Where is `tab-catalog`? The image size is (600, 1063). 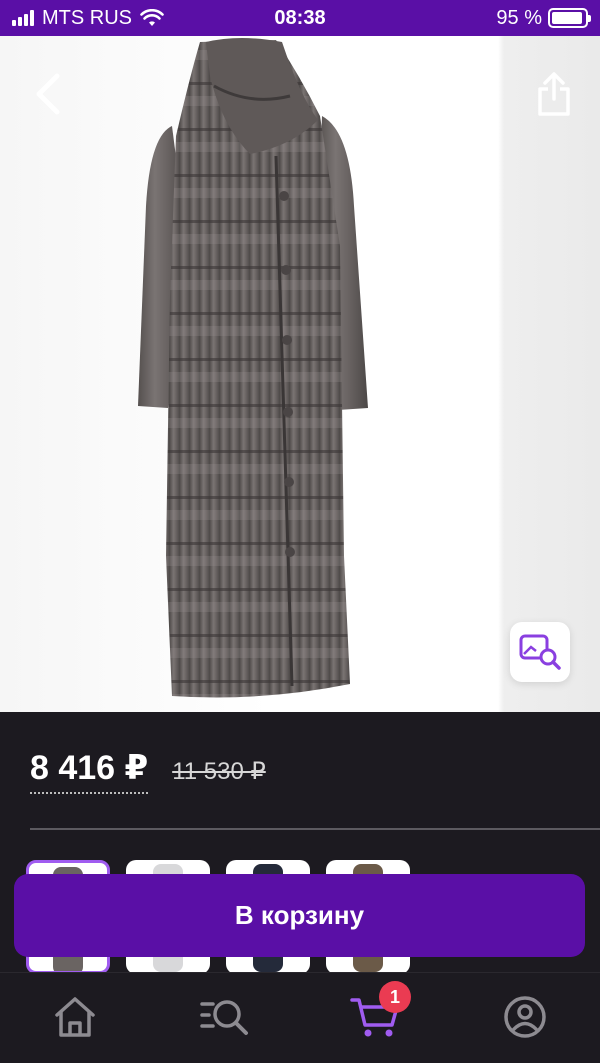
tab-catalog is located at coordinates (225, 1020).